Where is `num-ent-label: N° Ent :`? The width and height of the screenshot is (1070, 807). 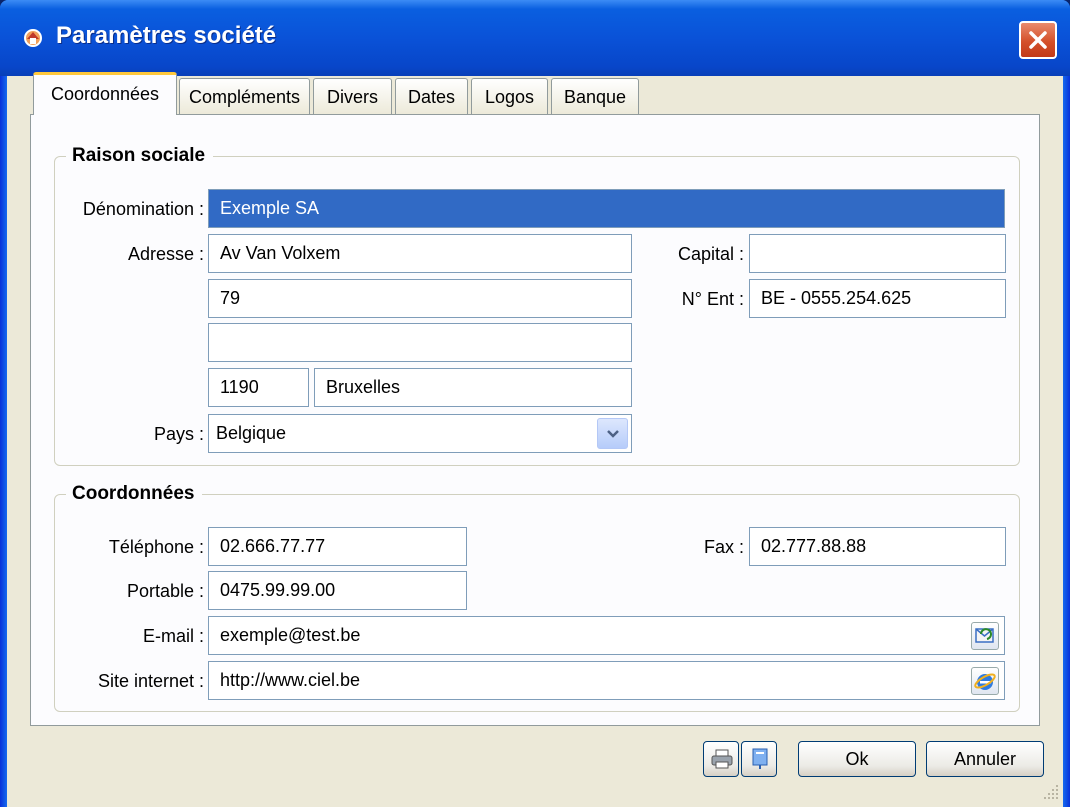
num-ent-label: N° Ent : is located at coordinates (712, 299).